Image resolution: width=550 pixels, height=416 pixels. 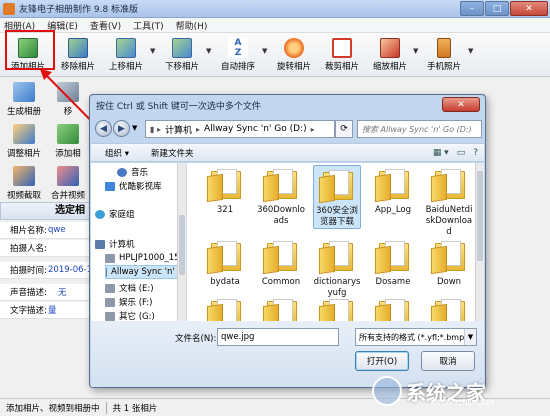 What do you see at coordinates (115, 244) in the screenshot?
I see `nav-item-computer: 计算机` at bounding box center [115, 244].